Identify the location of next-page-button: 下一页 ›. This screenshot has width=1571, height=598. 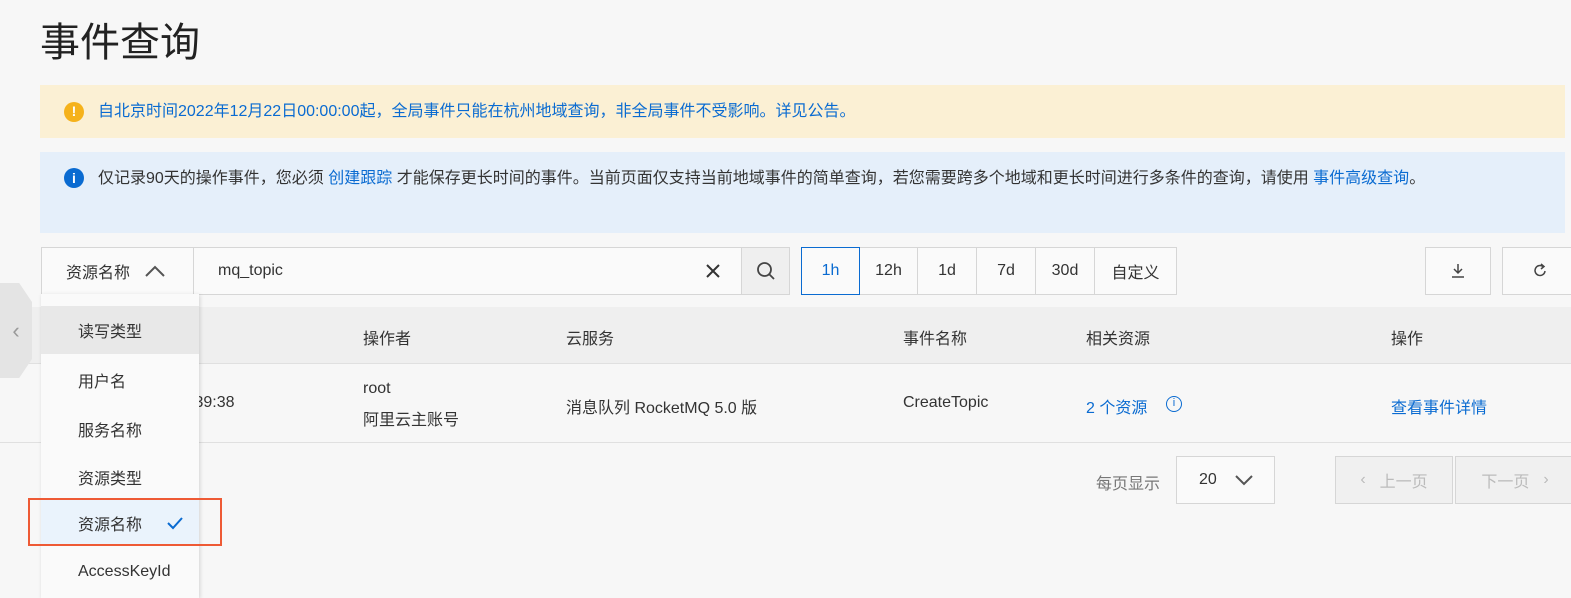
(1513, 480).